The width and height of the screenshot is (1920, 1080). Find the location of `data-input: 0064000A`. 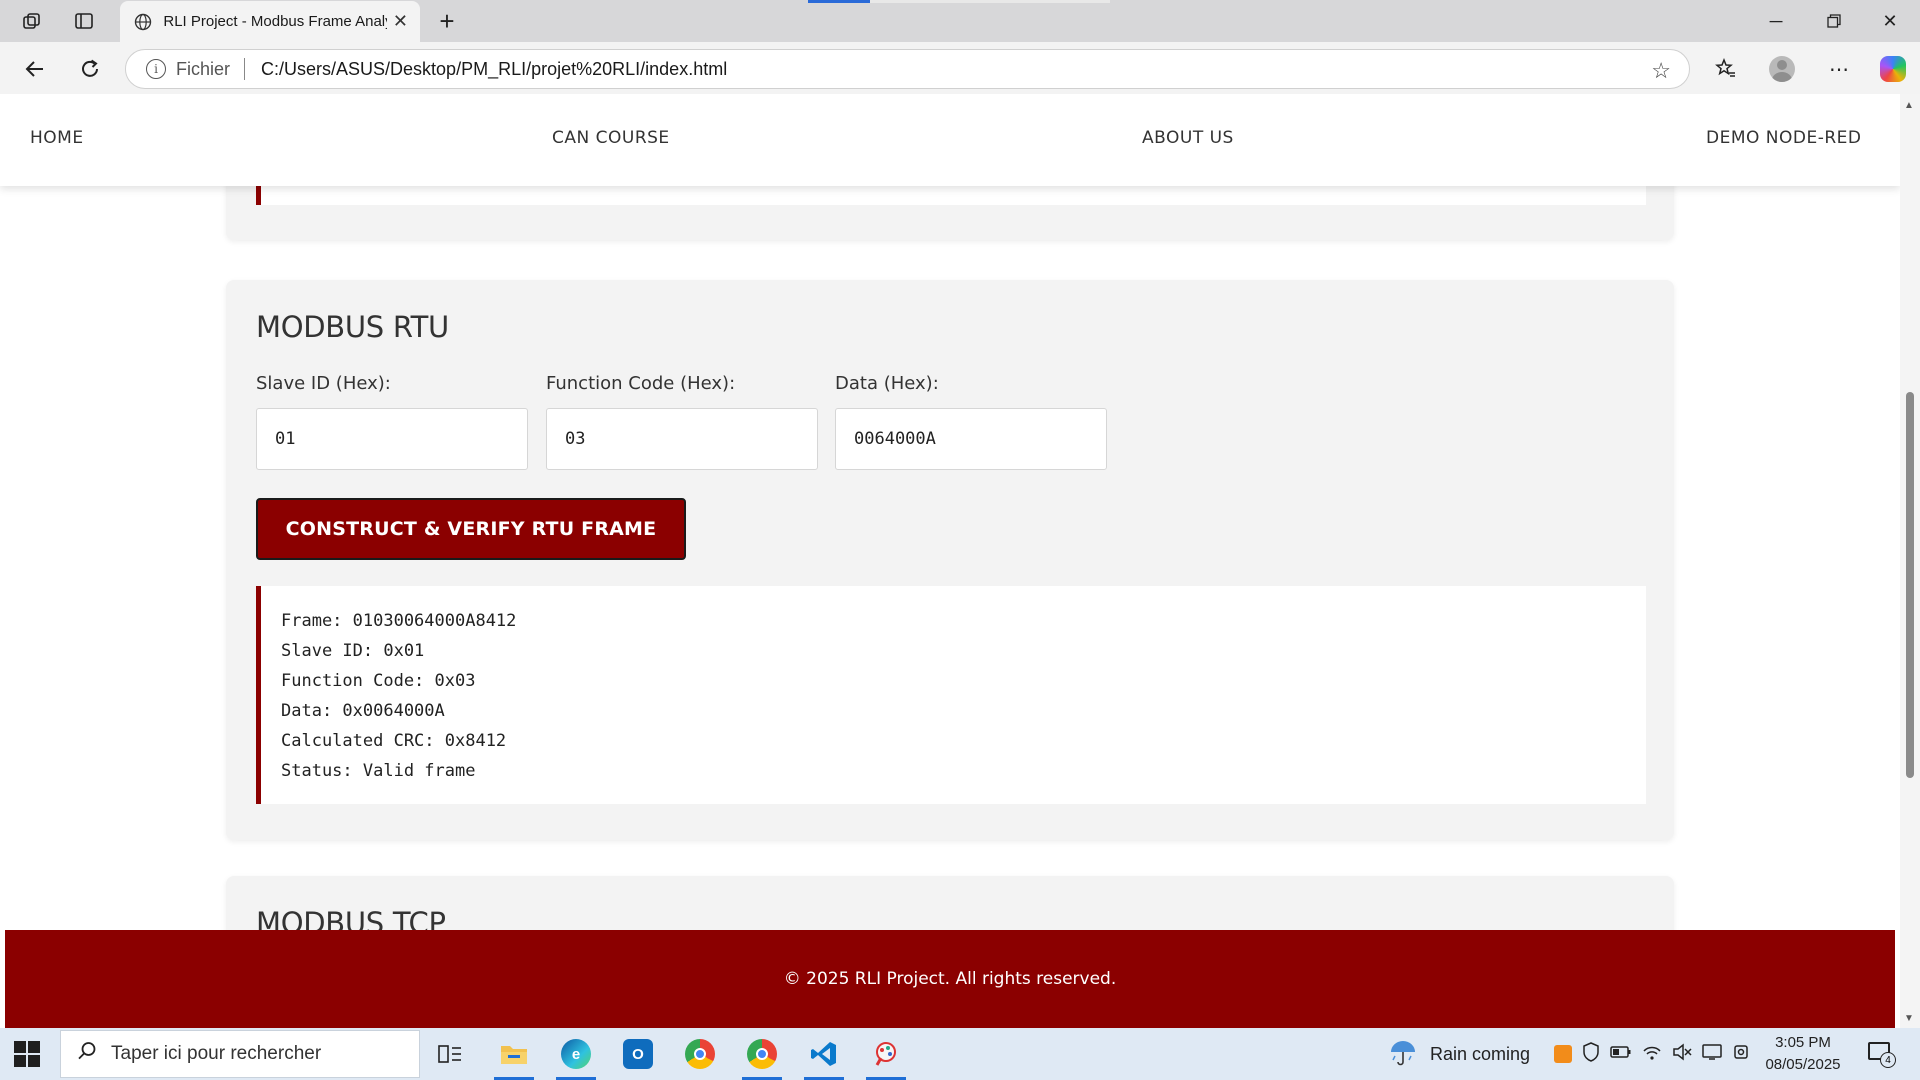

data-input: 0064000A is located at coordinates (971, 439).